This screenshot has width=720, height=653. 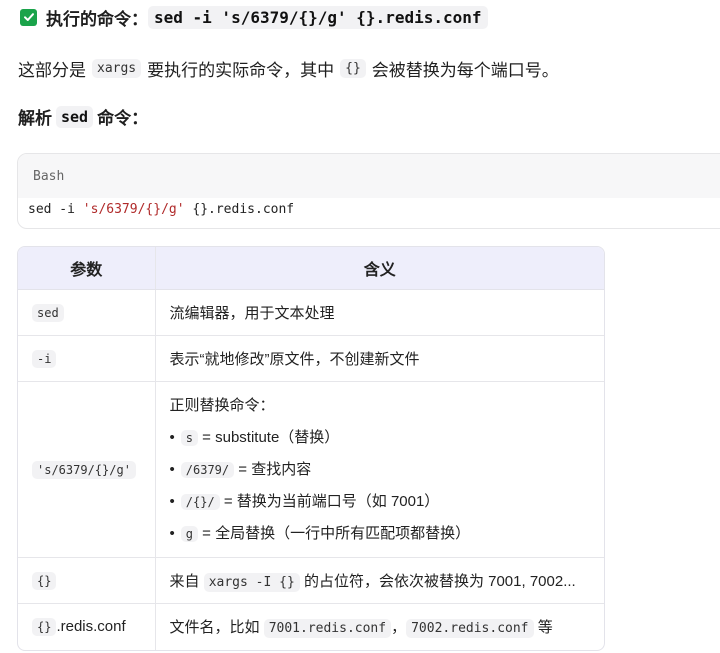 I want to click on column-header-param: 参数, so click(x=86, y=268).